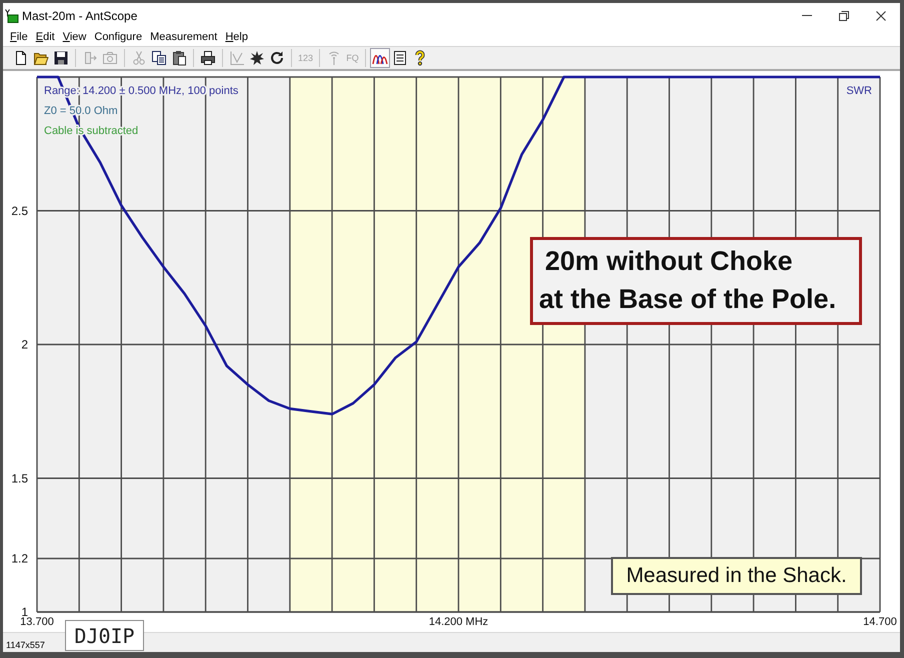  What do you see at coordinates (237, 58) in the screenshot?
I see `graph-icon` at bounding box center [237, 58].